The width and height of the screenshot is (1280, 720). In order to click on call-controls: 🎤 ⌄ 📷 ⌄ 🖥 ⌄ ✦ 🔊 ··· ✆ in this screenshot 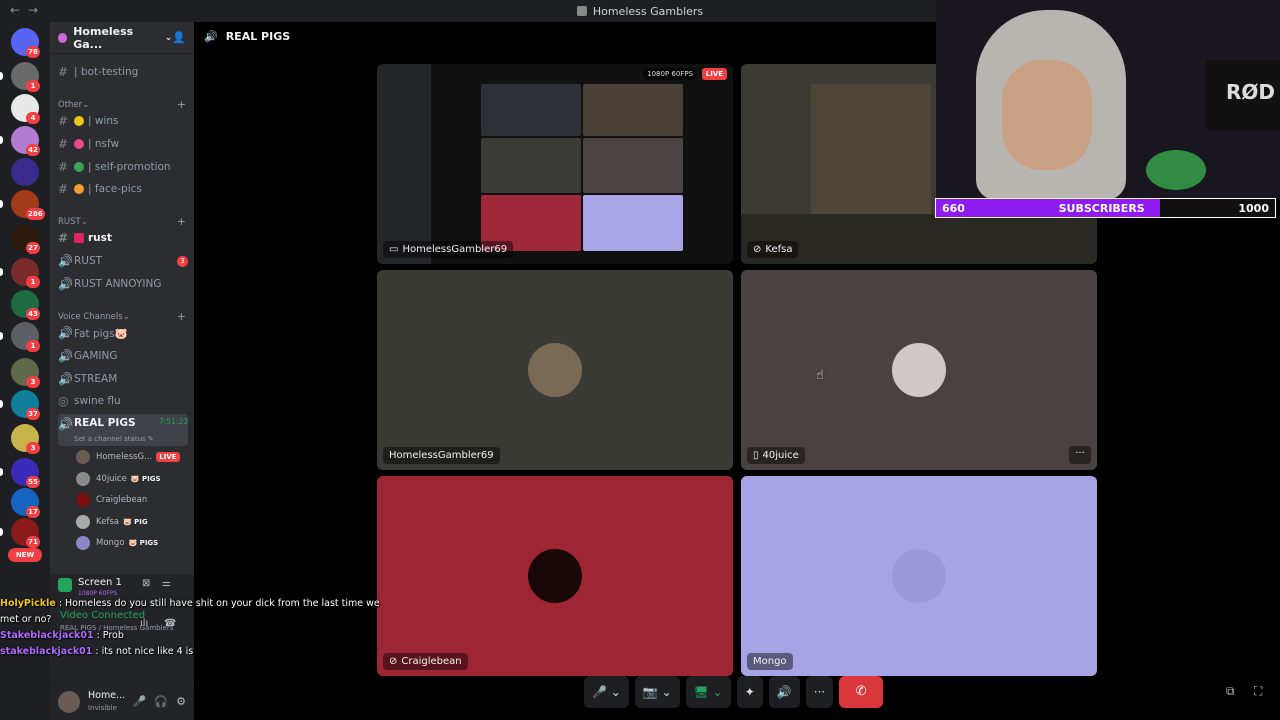, I will do `click(734, 692)`.